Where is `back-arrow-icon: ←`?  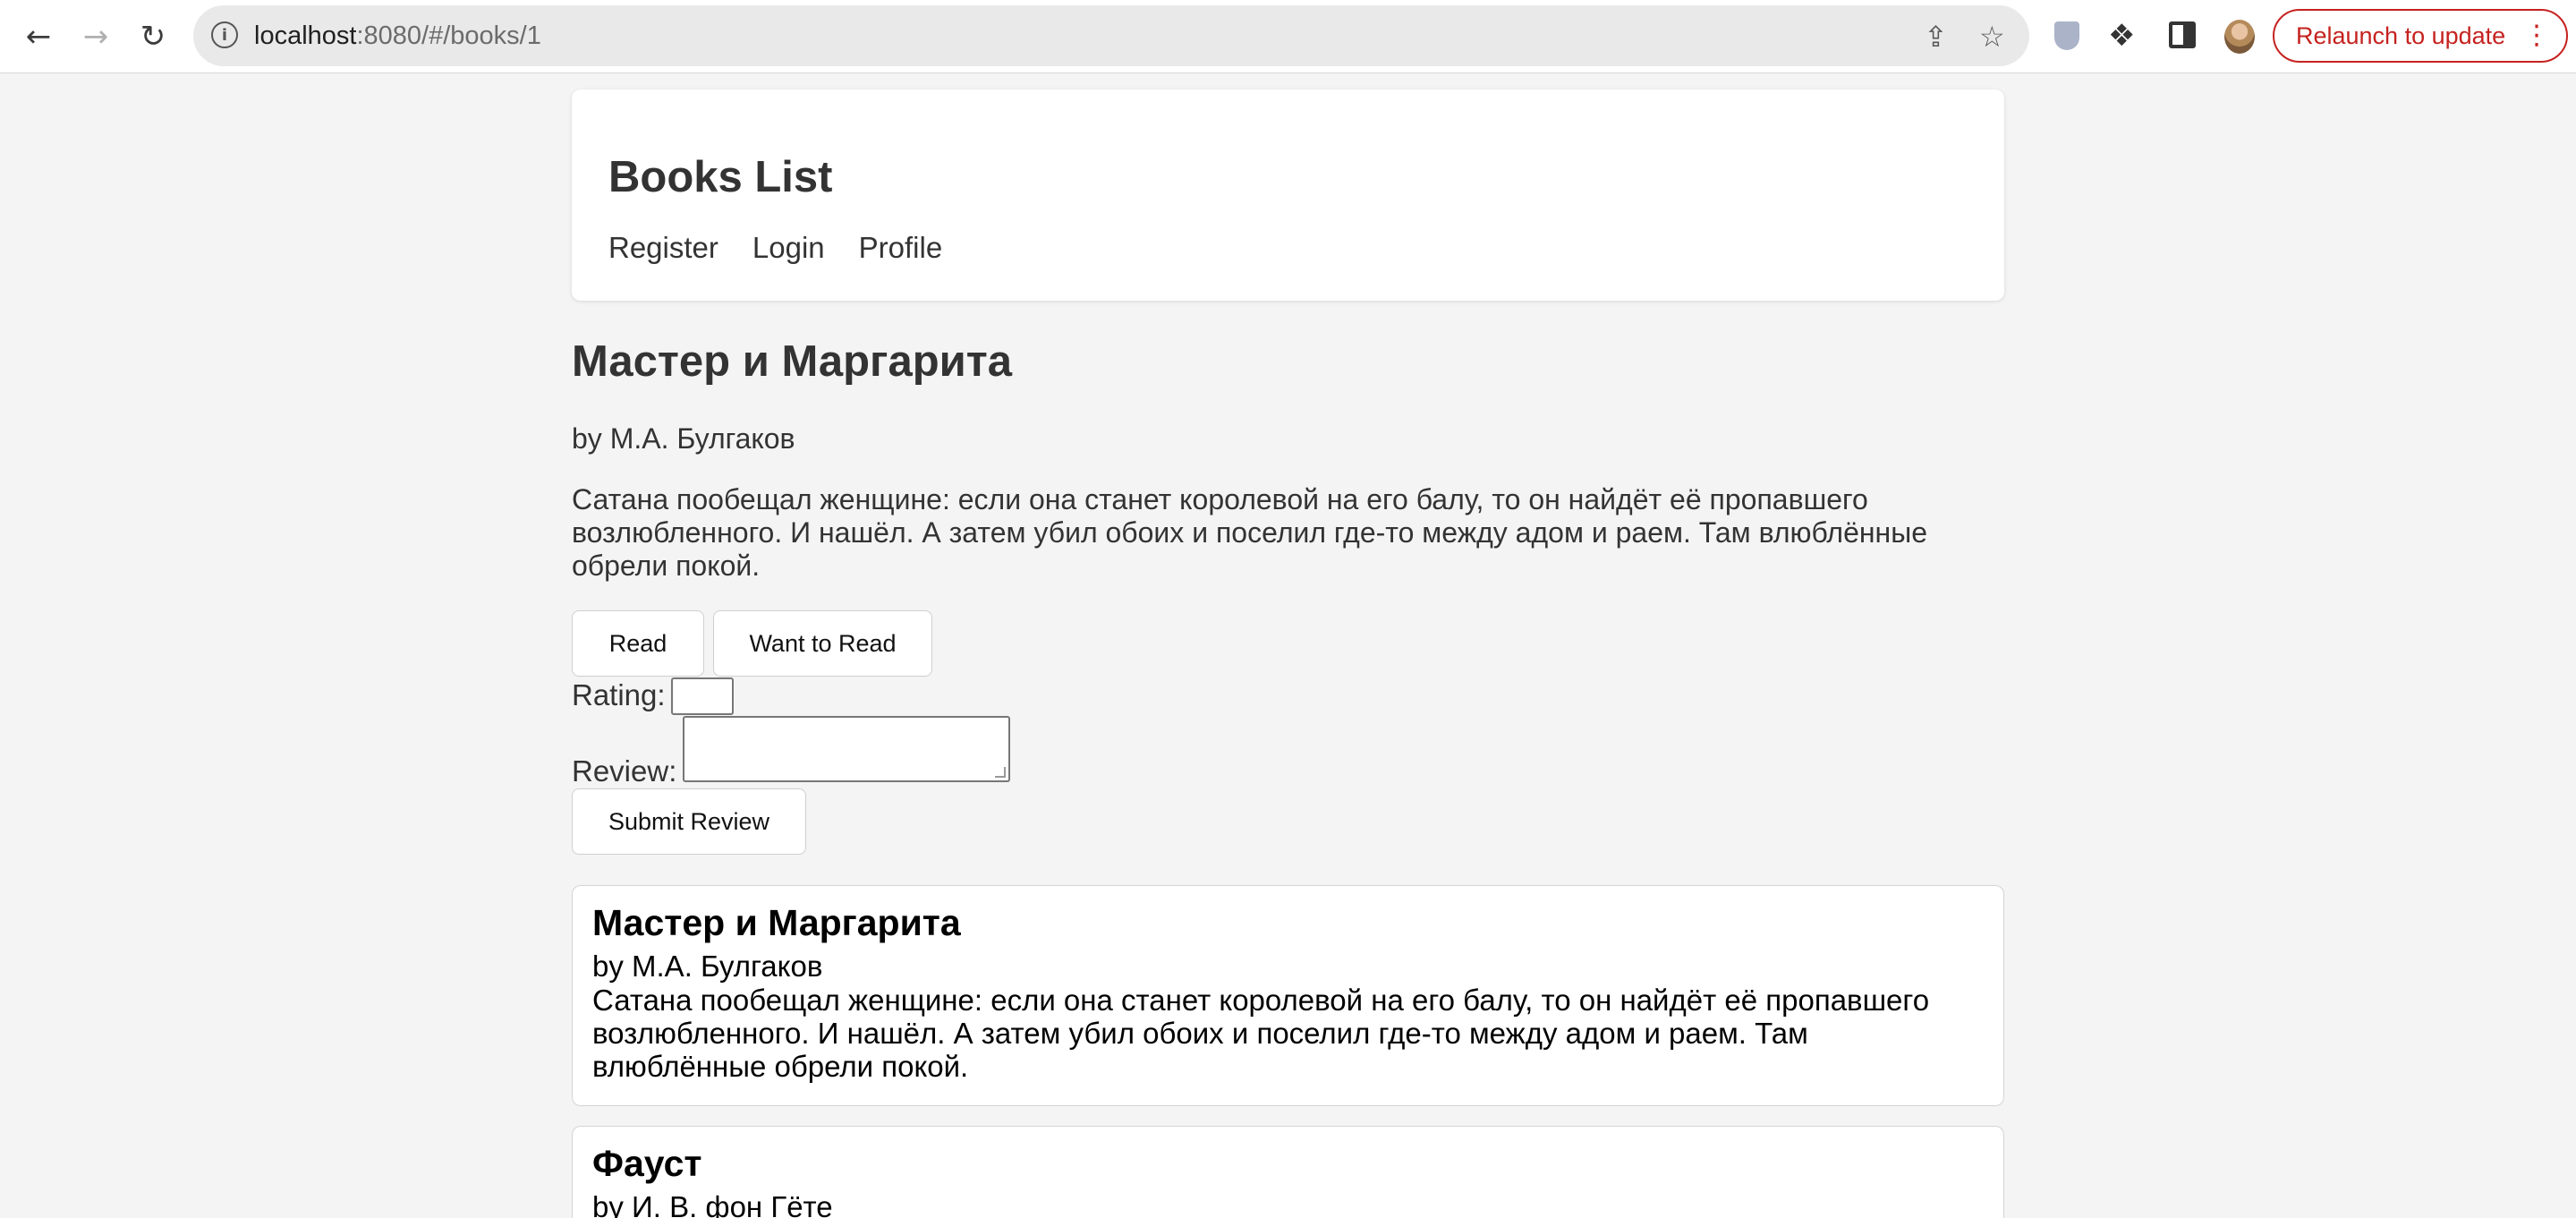
back-arrow-icon: ← is located at coordinates (38, 36).